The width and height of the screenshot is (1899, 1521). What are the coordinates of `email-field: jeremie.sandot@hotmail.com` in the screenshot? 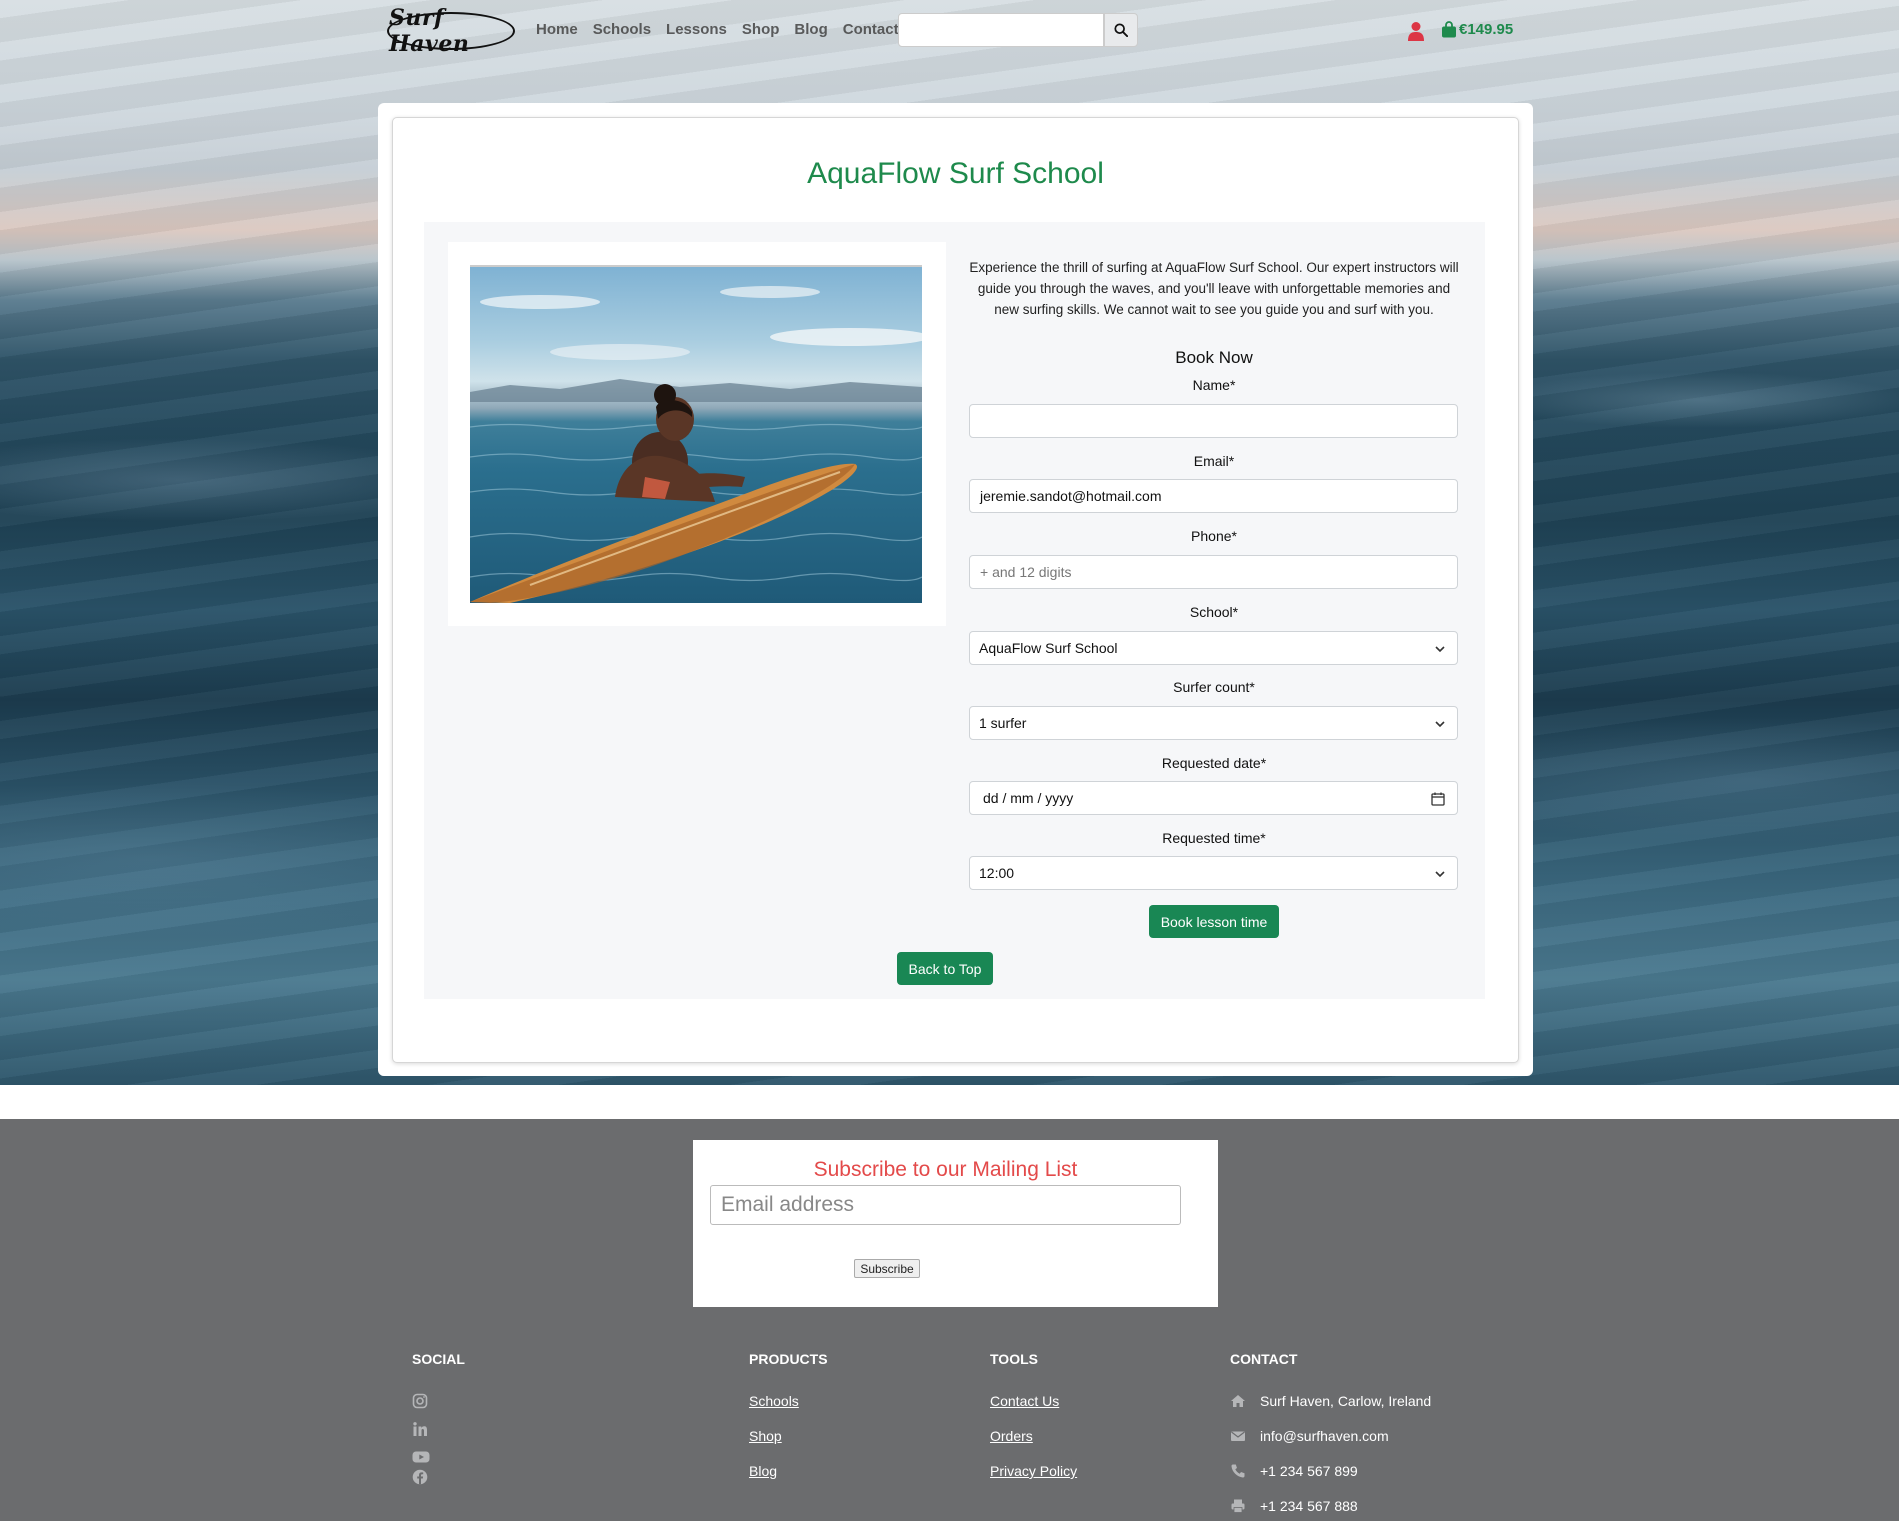 It's located at (1213, 496).